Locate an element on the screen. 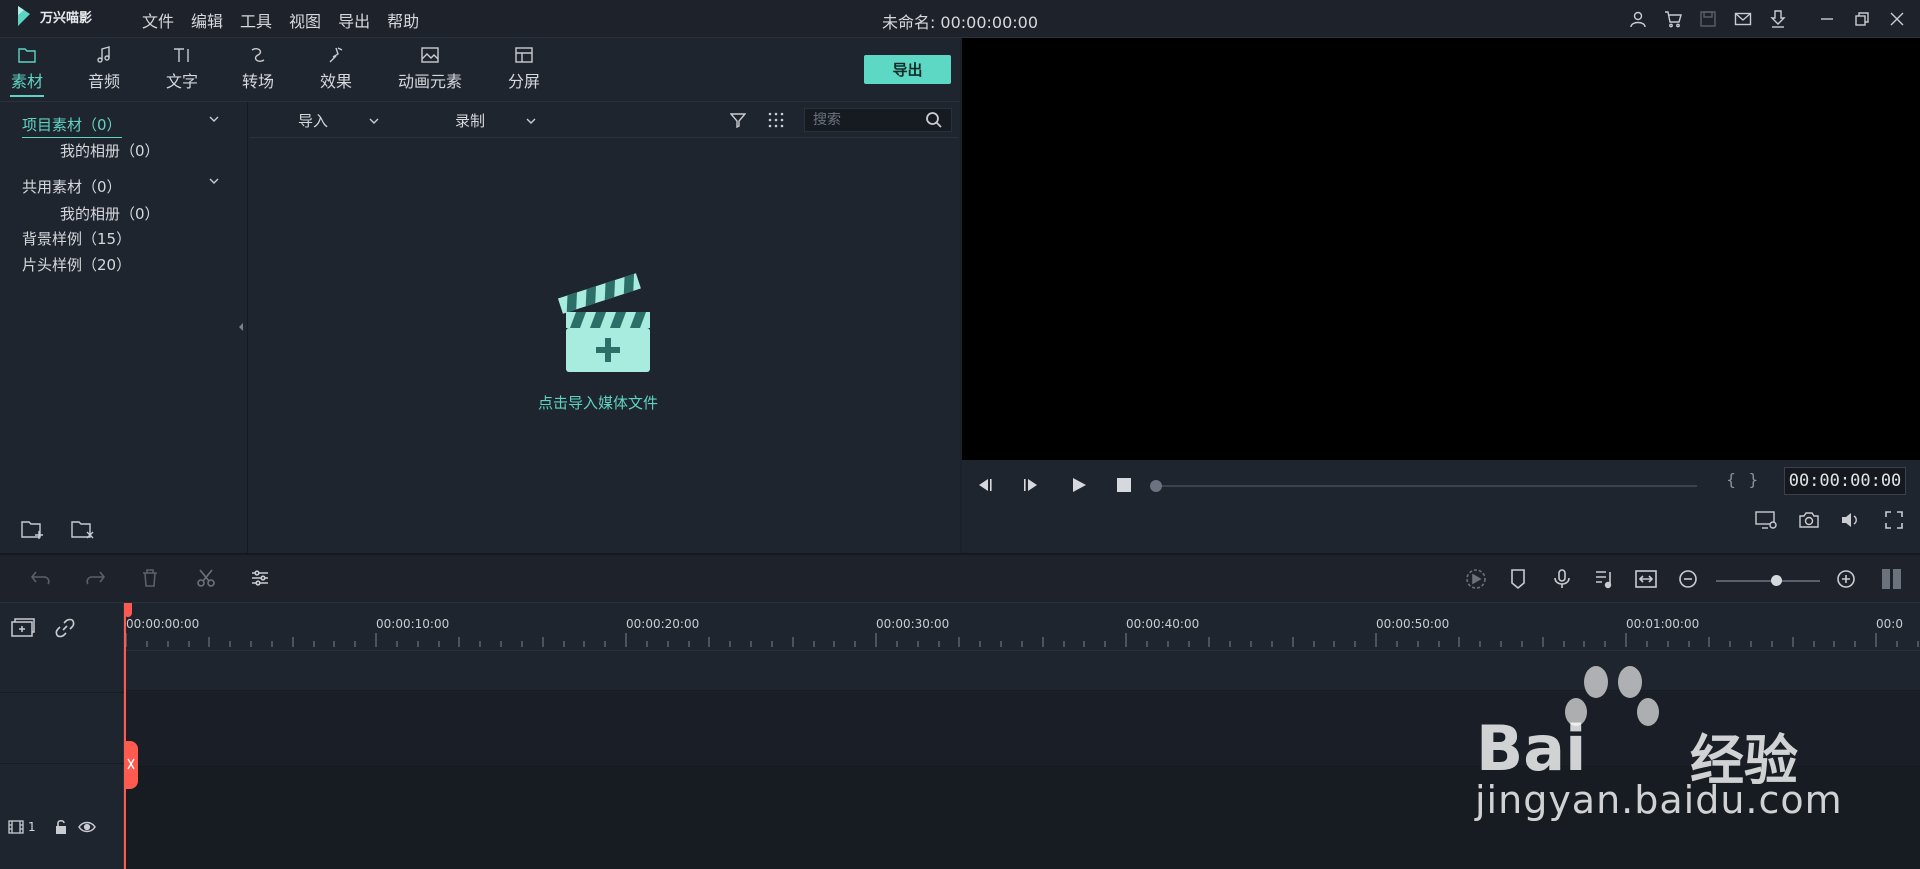 Image resolution: width=1920 pixels, height=869 pixels. mark-in-button: { is located at coordinates (1731, 479).